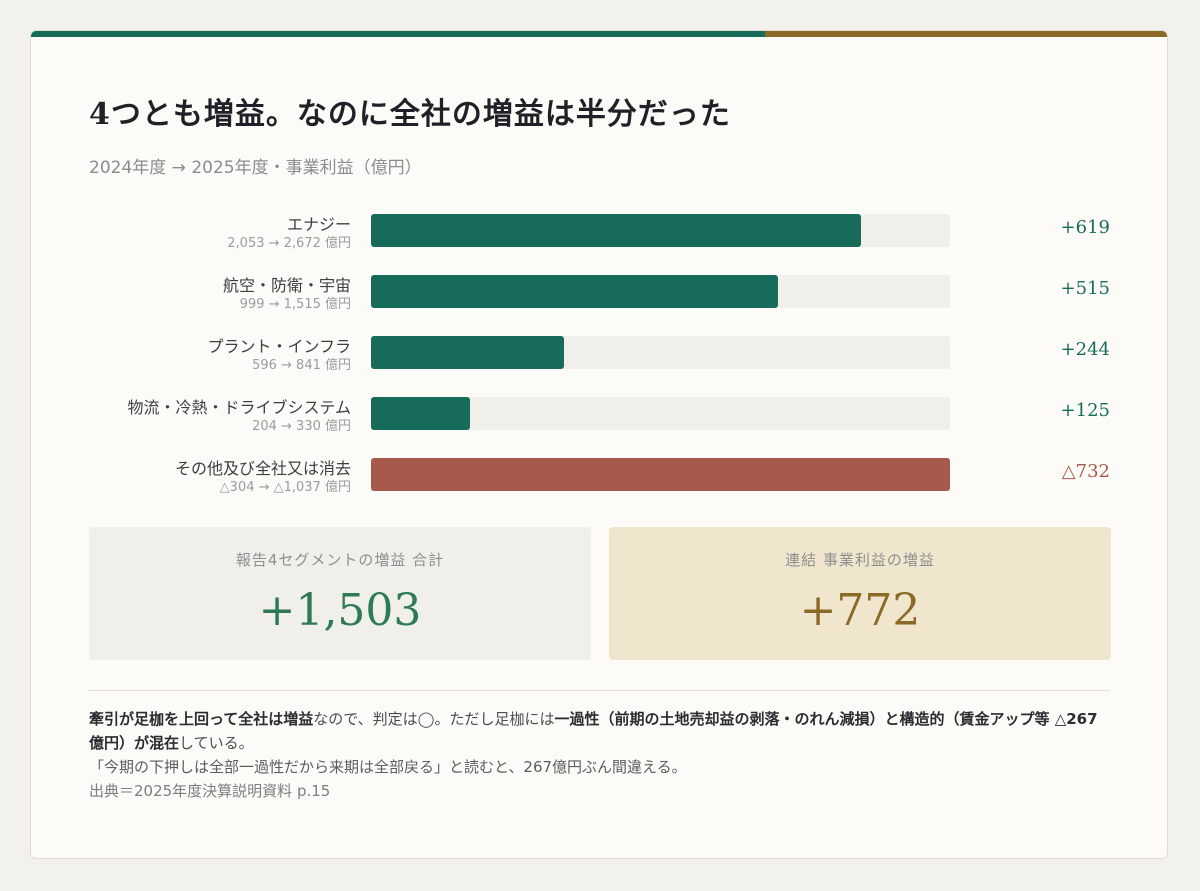 The image size is (1200, 891). Describe the element at coordinates (599, 690) in the screenshot. I see `divider` at that location.